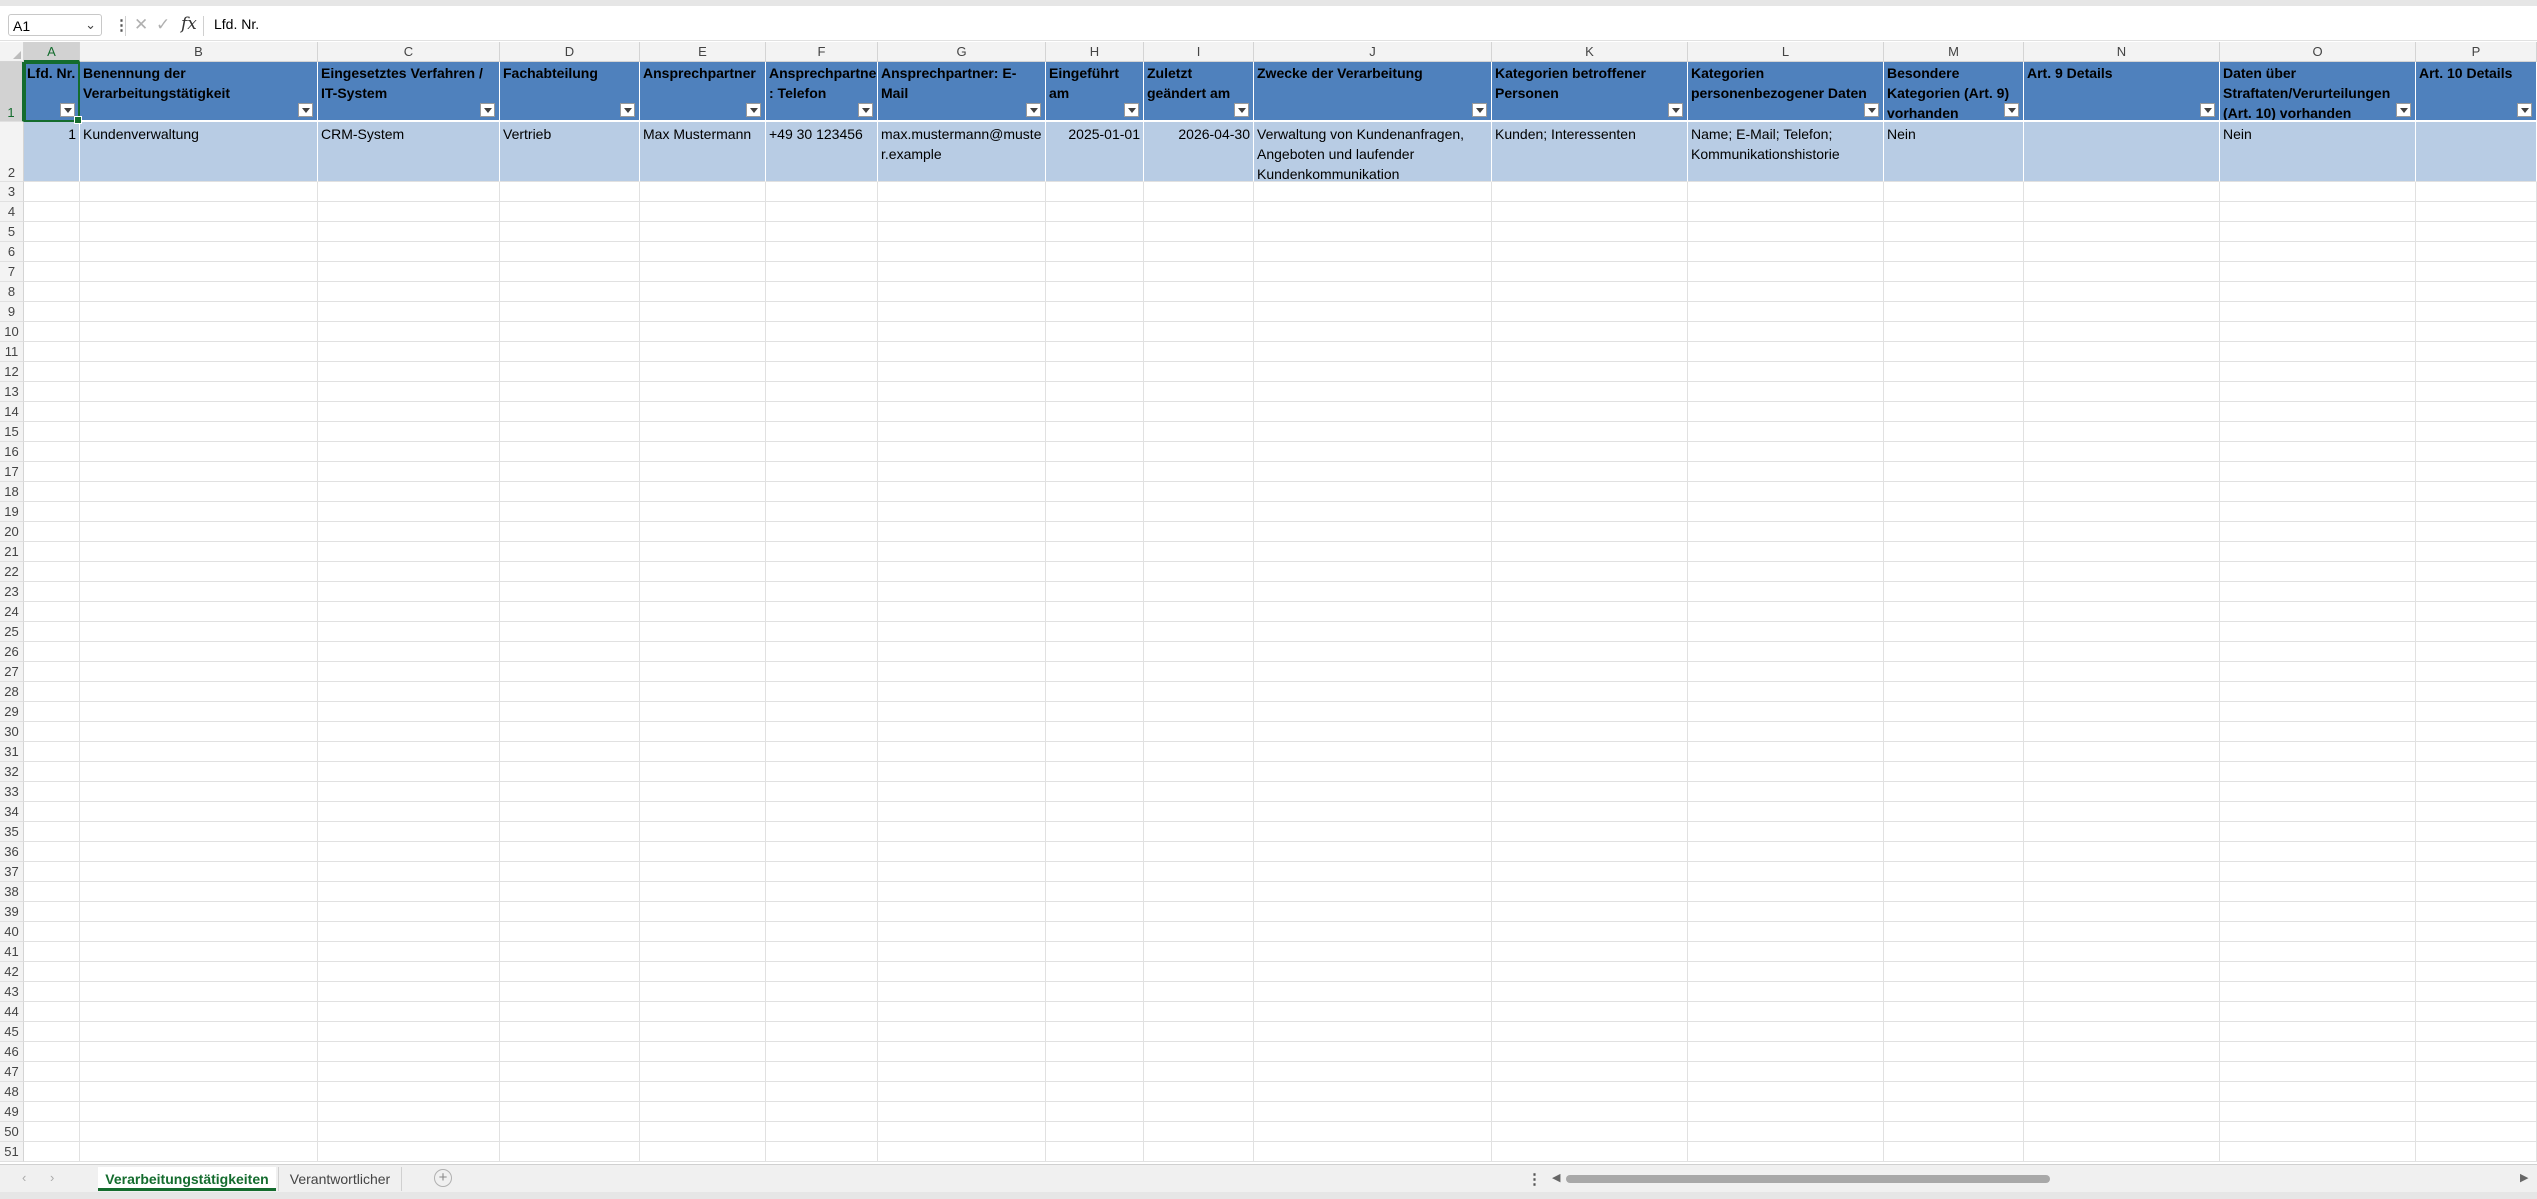 This screenshot has height=1199, width=2537. Describe the element at coordinates (2318, 52) in the screenshot. I see `column-header-o: O` at that location.